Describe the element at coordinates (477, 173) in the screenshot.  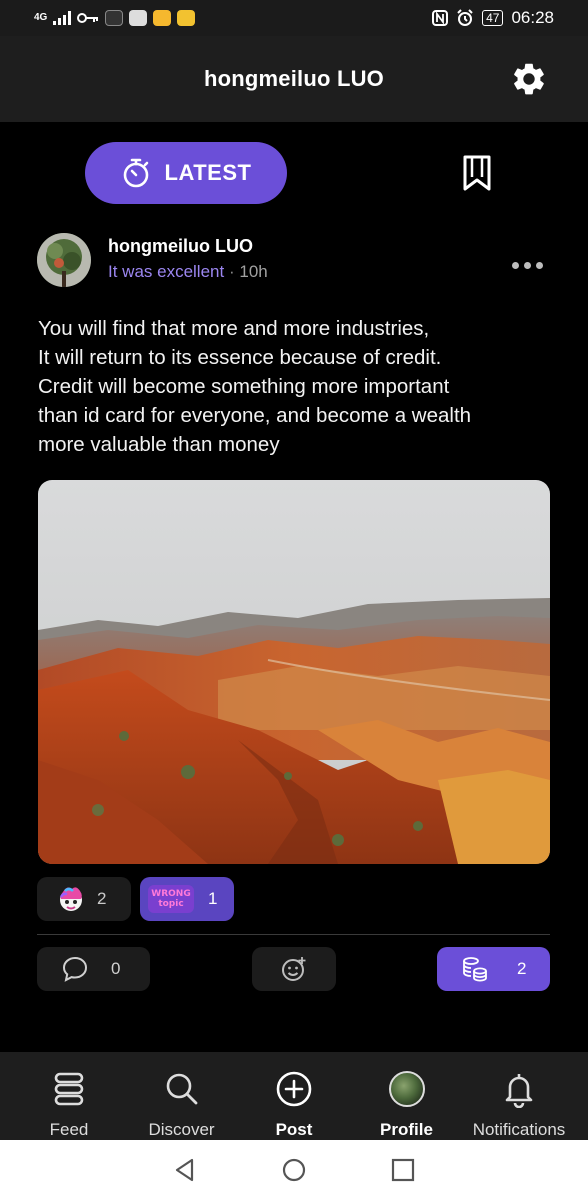
I see `bookmarks-icon` at that location.